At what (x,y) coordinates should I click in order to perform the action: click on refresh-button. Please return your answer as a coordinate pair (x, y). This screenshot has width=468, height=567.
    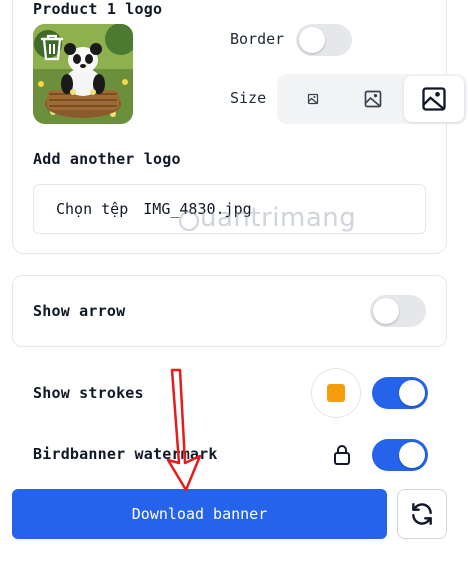
    Looking at the image, I should click on (422, 514).